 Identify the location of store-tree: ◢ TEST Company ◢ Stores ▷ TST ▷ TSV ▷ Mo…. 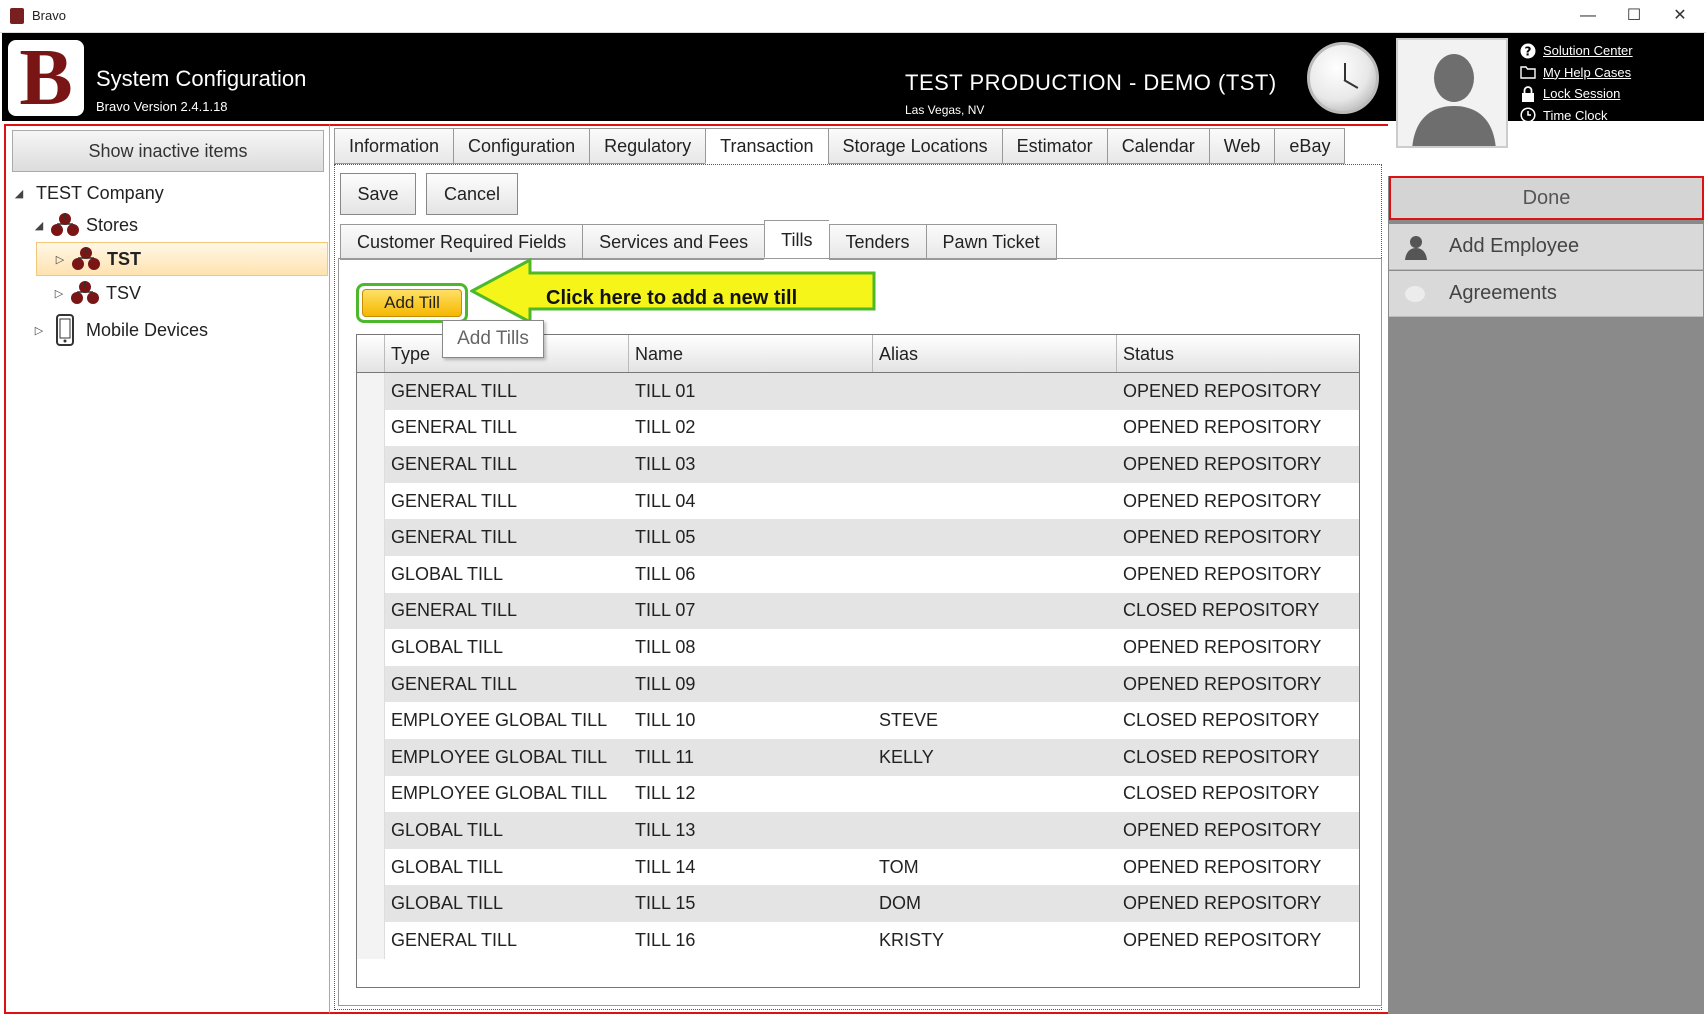
(169, 264).